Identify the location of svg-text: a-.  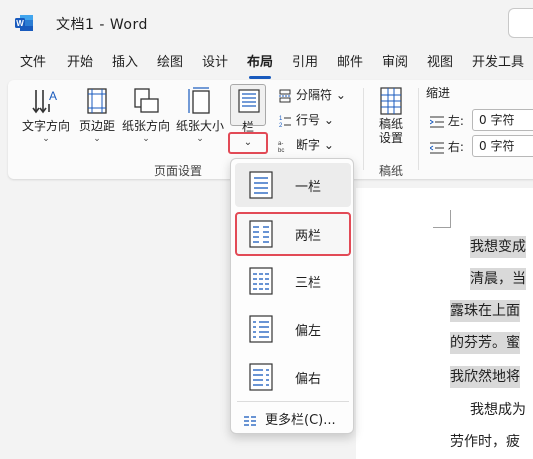
(280, 144).